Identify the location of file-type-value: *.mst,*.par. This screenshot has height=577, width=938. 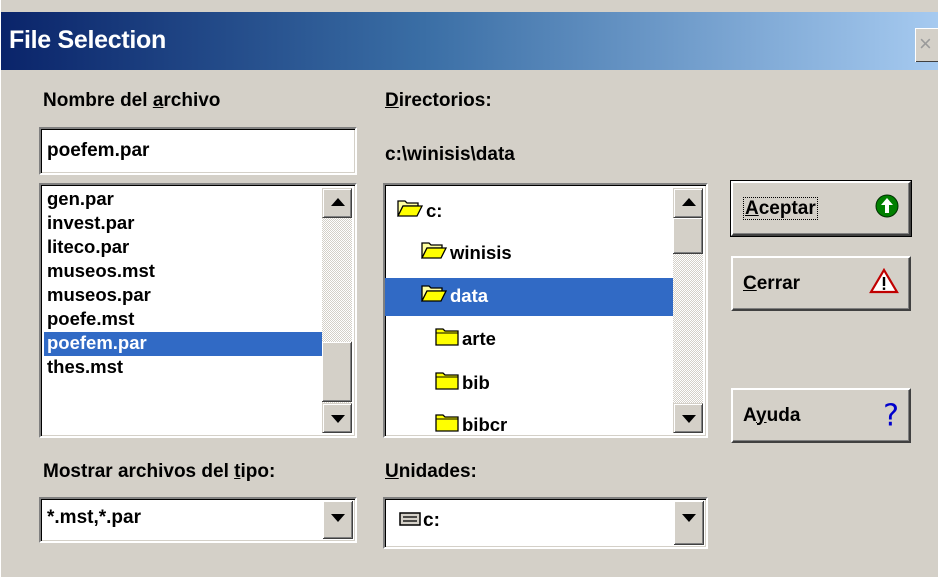
(94, 517).